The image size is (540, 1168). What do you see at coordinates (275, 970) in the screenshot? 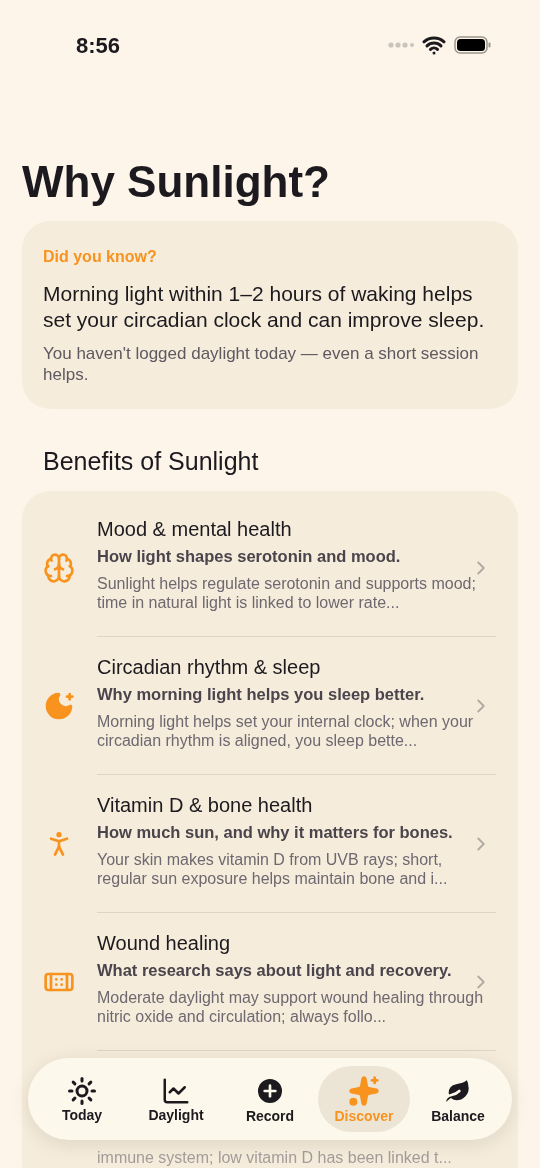
I see `benefit-subtitle: What research says about light and recovery.` at bounding box center [275, 970].